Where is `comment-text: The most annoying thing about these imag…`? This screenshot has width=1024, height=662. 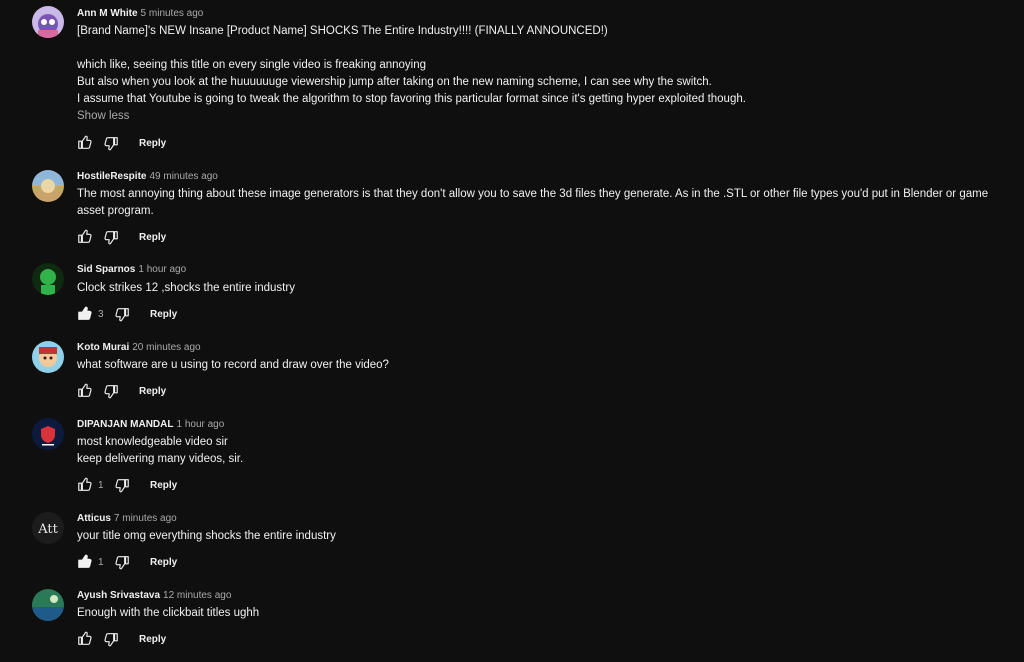 comment-text: The most annoying thing about these imag… is located at coordinates (534, 202).